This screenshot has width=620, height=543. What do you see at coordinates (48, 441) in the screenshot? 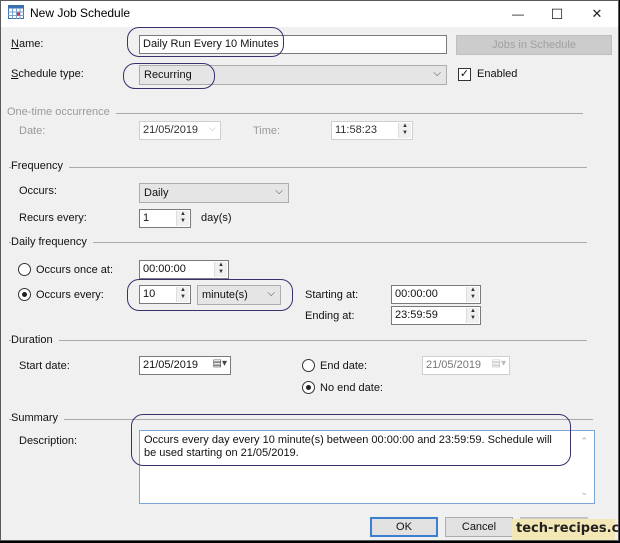
I see `description-label: Description:` at bounding box center [48, 441].